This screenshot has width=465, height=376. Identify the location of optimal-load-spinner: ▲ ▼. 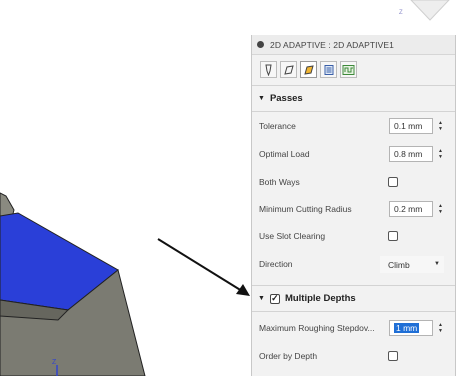
(440, 154).